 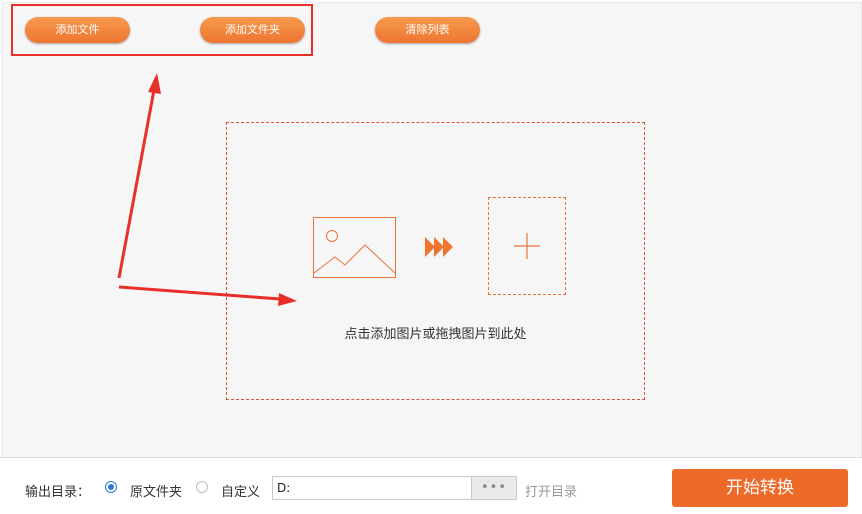 I want to click on annotation-highlight-box, so click(x=162, y=30).